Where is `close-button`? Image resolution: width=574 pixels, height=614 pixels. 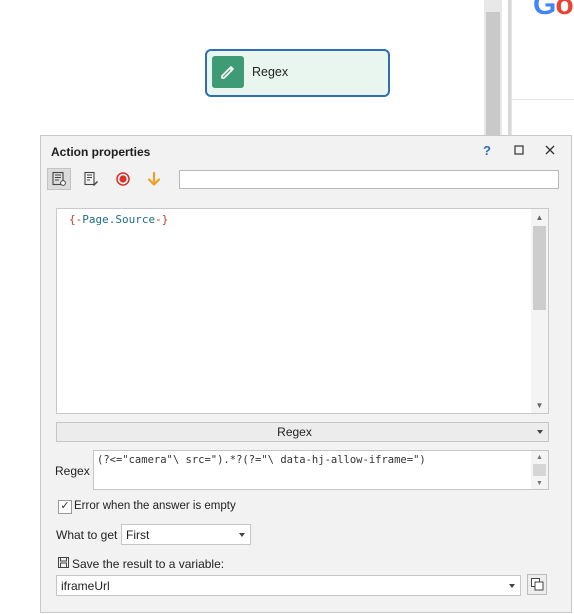 close-button is located at coordinates (550, 150).